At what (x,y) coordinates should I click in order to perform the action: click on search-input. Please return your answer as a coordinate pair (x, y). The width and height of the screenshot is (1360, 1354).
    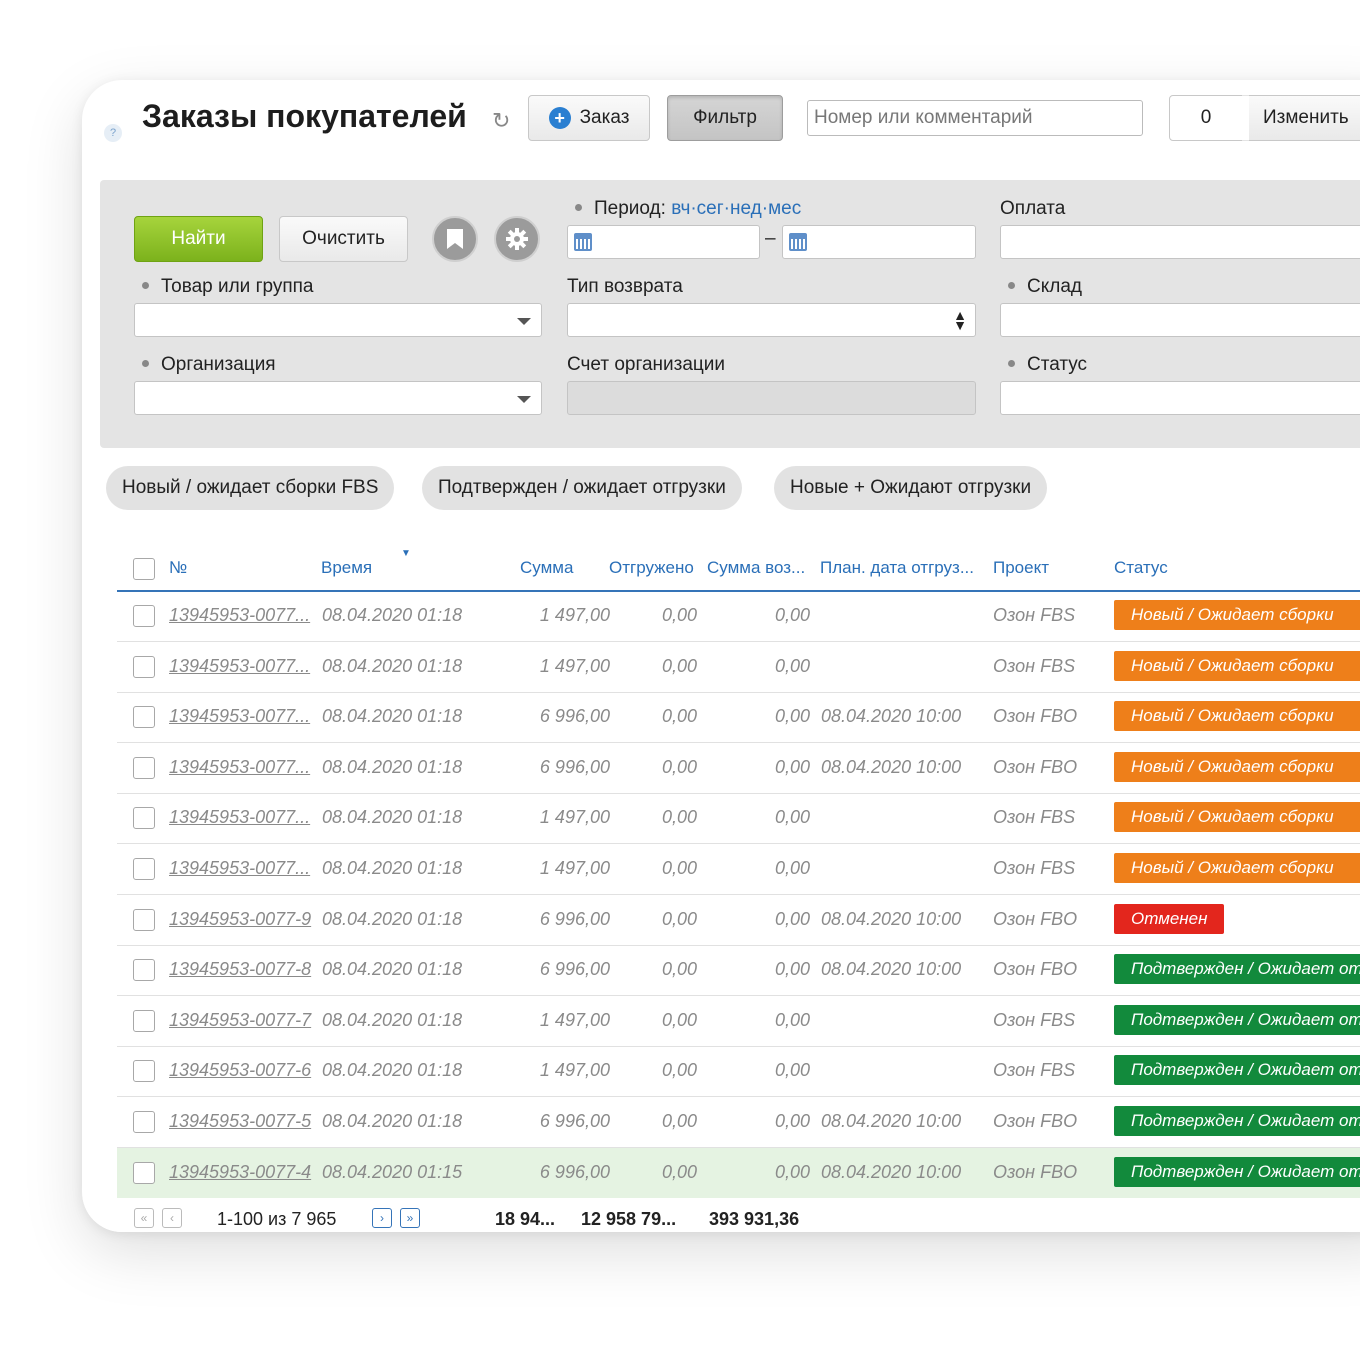
    Looking at the image, I should click on (975, 118).